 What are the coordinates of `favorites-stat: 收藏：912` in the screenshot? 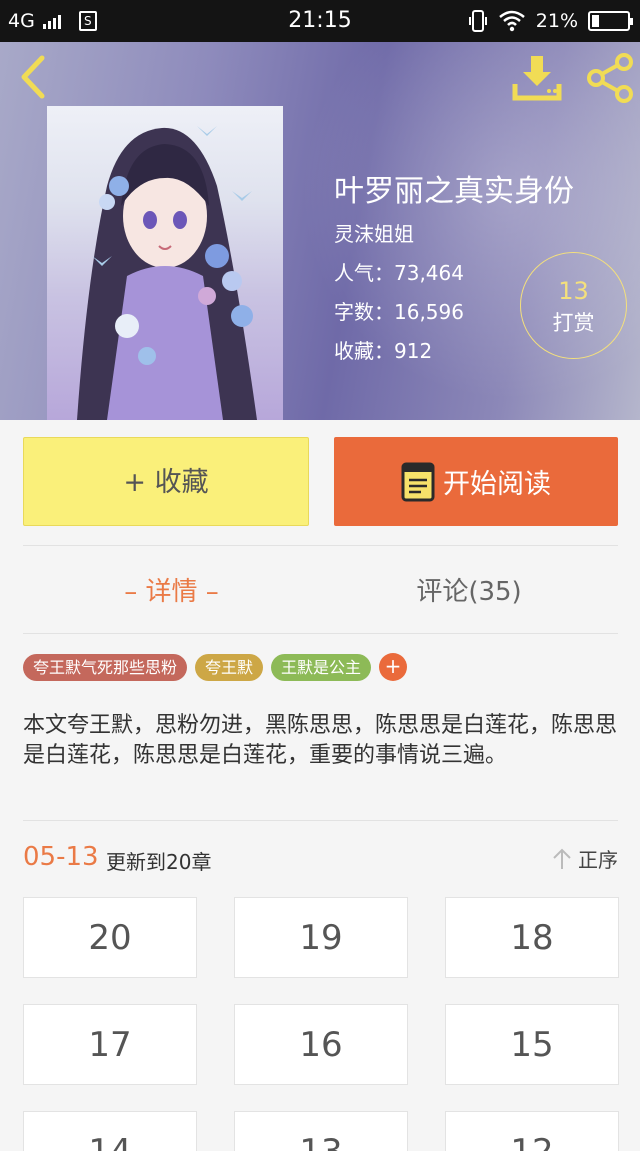 It's located at (383, 351).